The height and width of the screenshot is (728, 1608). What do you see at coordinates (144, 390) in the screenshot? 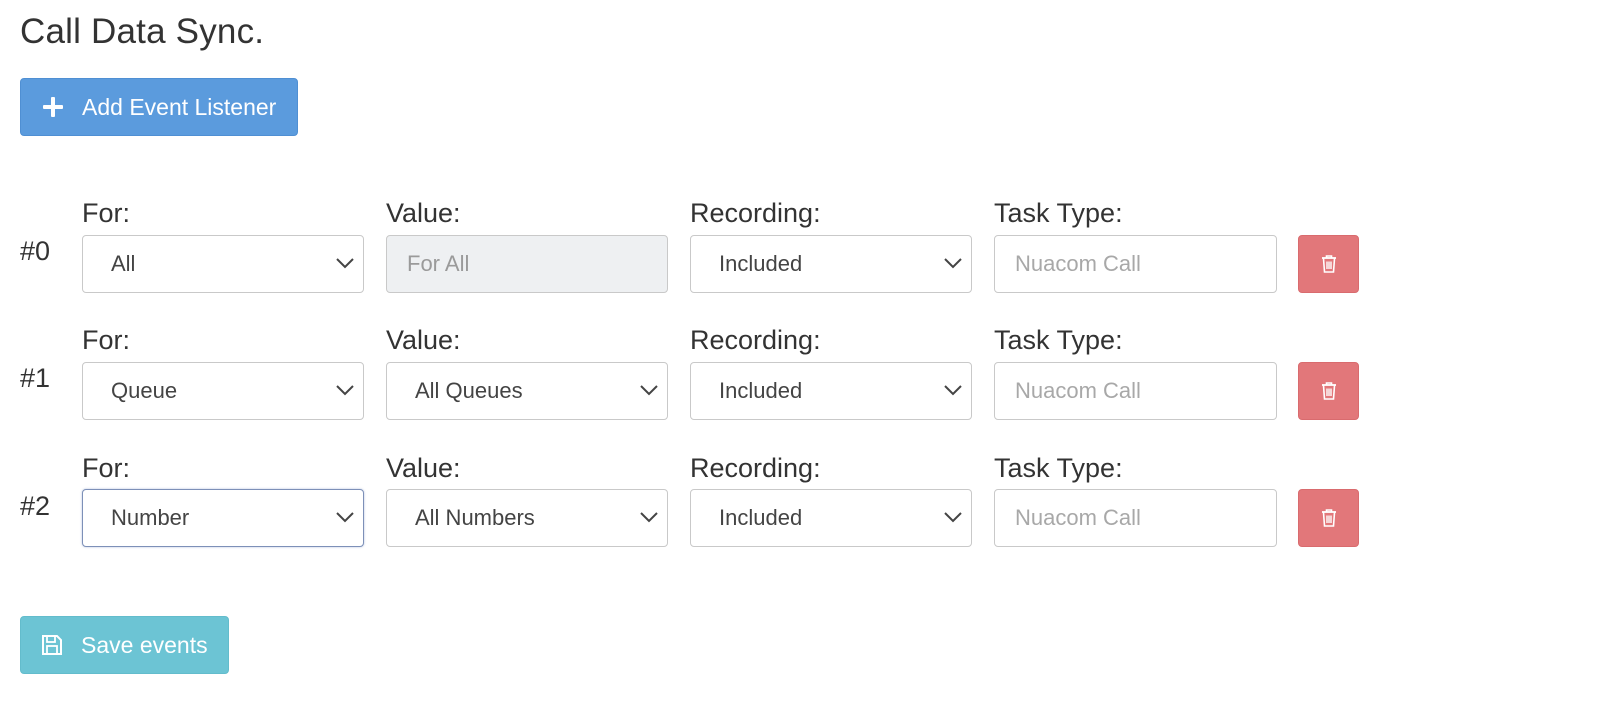
I see `for-select-value: Queue` at bounding box center [144, 390].